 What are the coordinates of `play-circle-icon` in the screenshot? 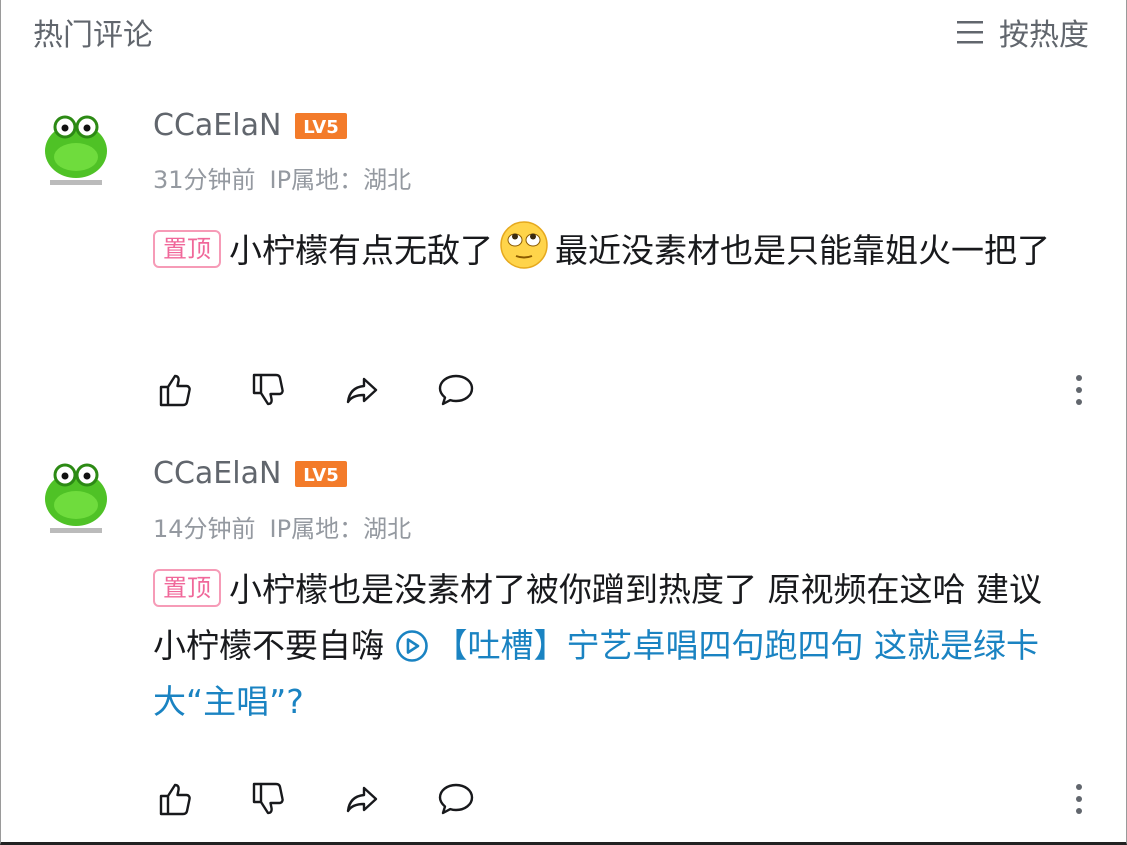 It's located at (411, 646).